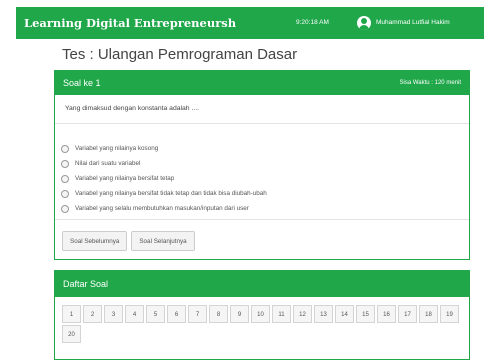 The width and height of the screenshot is (496, 360). I want to click on question-number-button: 14, so click(344, 314).